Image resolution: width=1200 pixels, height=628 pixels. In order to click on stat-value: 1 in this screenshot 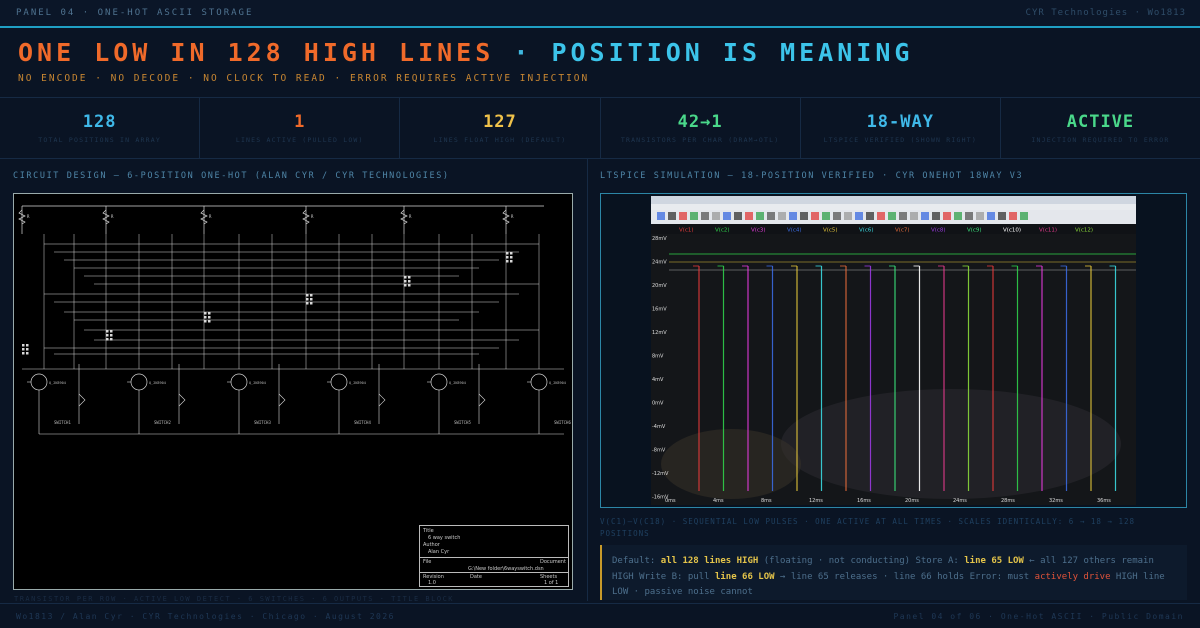, I will do `click(300, 122)`.